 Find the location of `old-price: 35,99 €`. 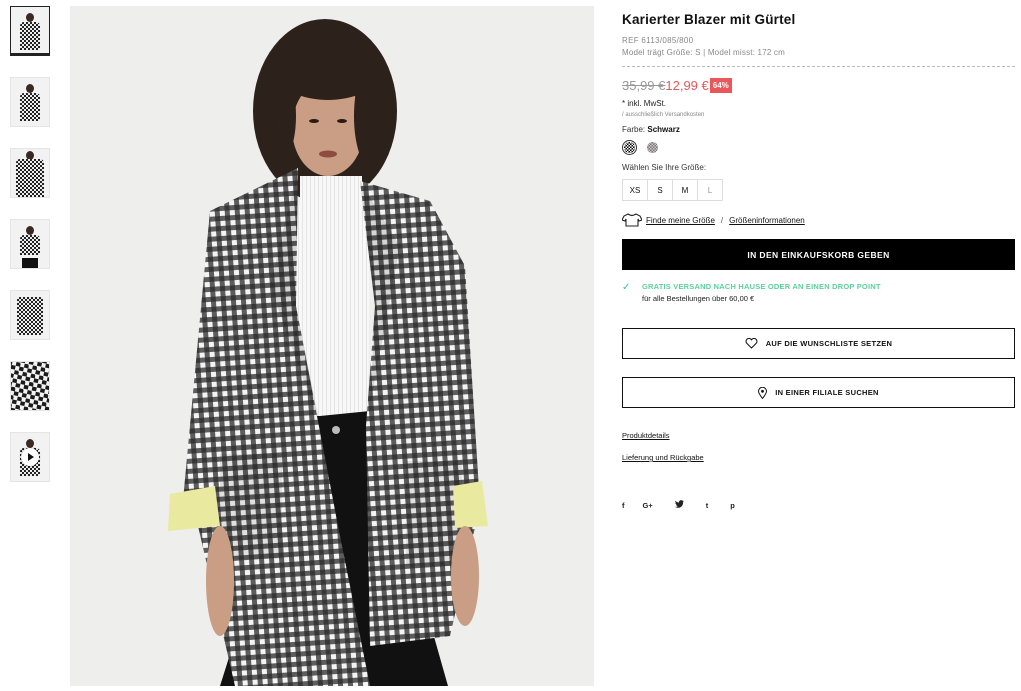

old-price: 35,99 € is located at coordinates (644, 85).